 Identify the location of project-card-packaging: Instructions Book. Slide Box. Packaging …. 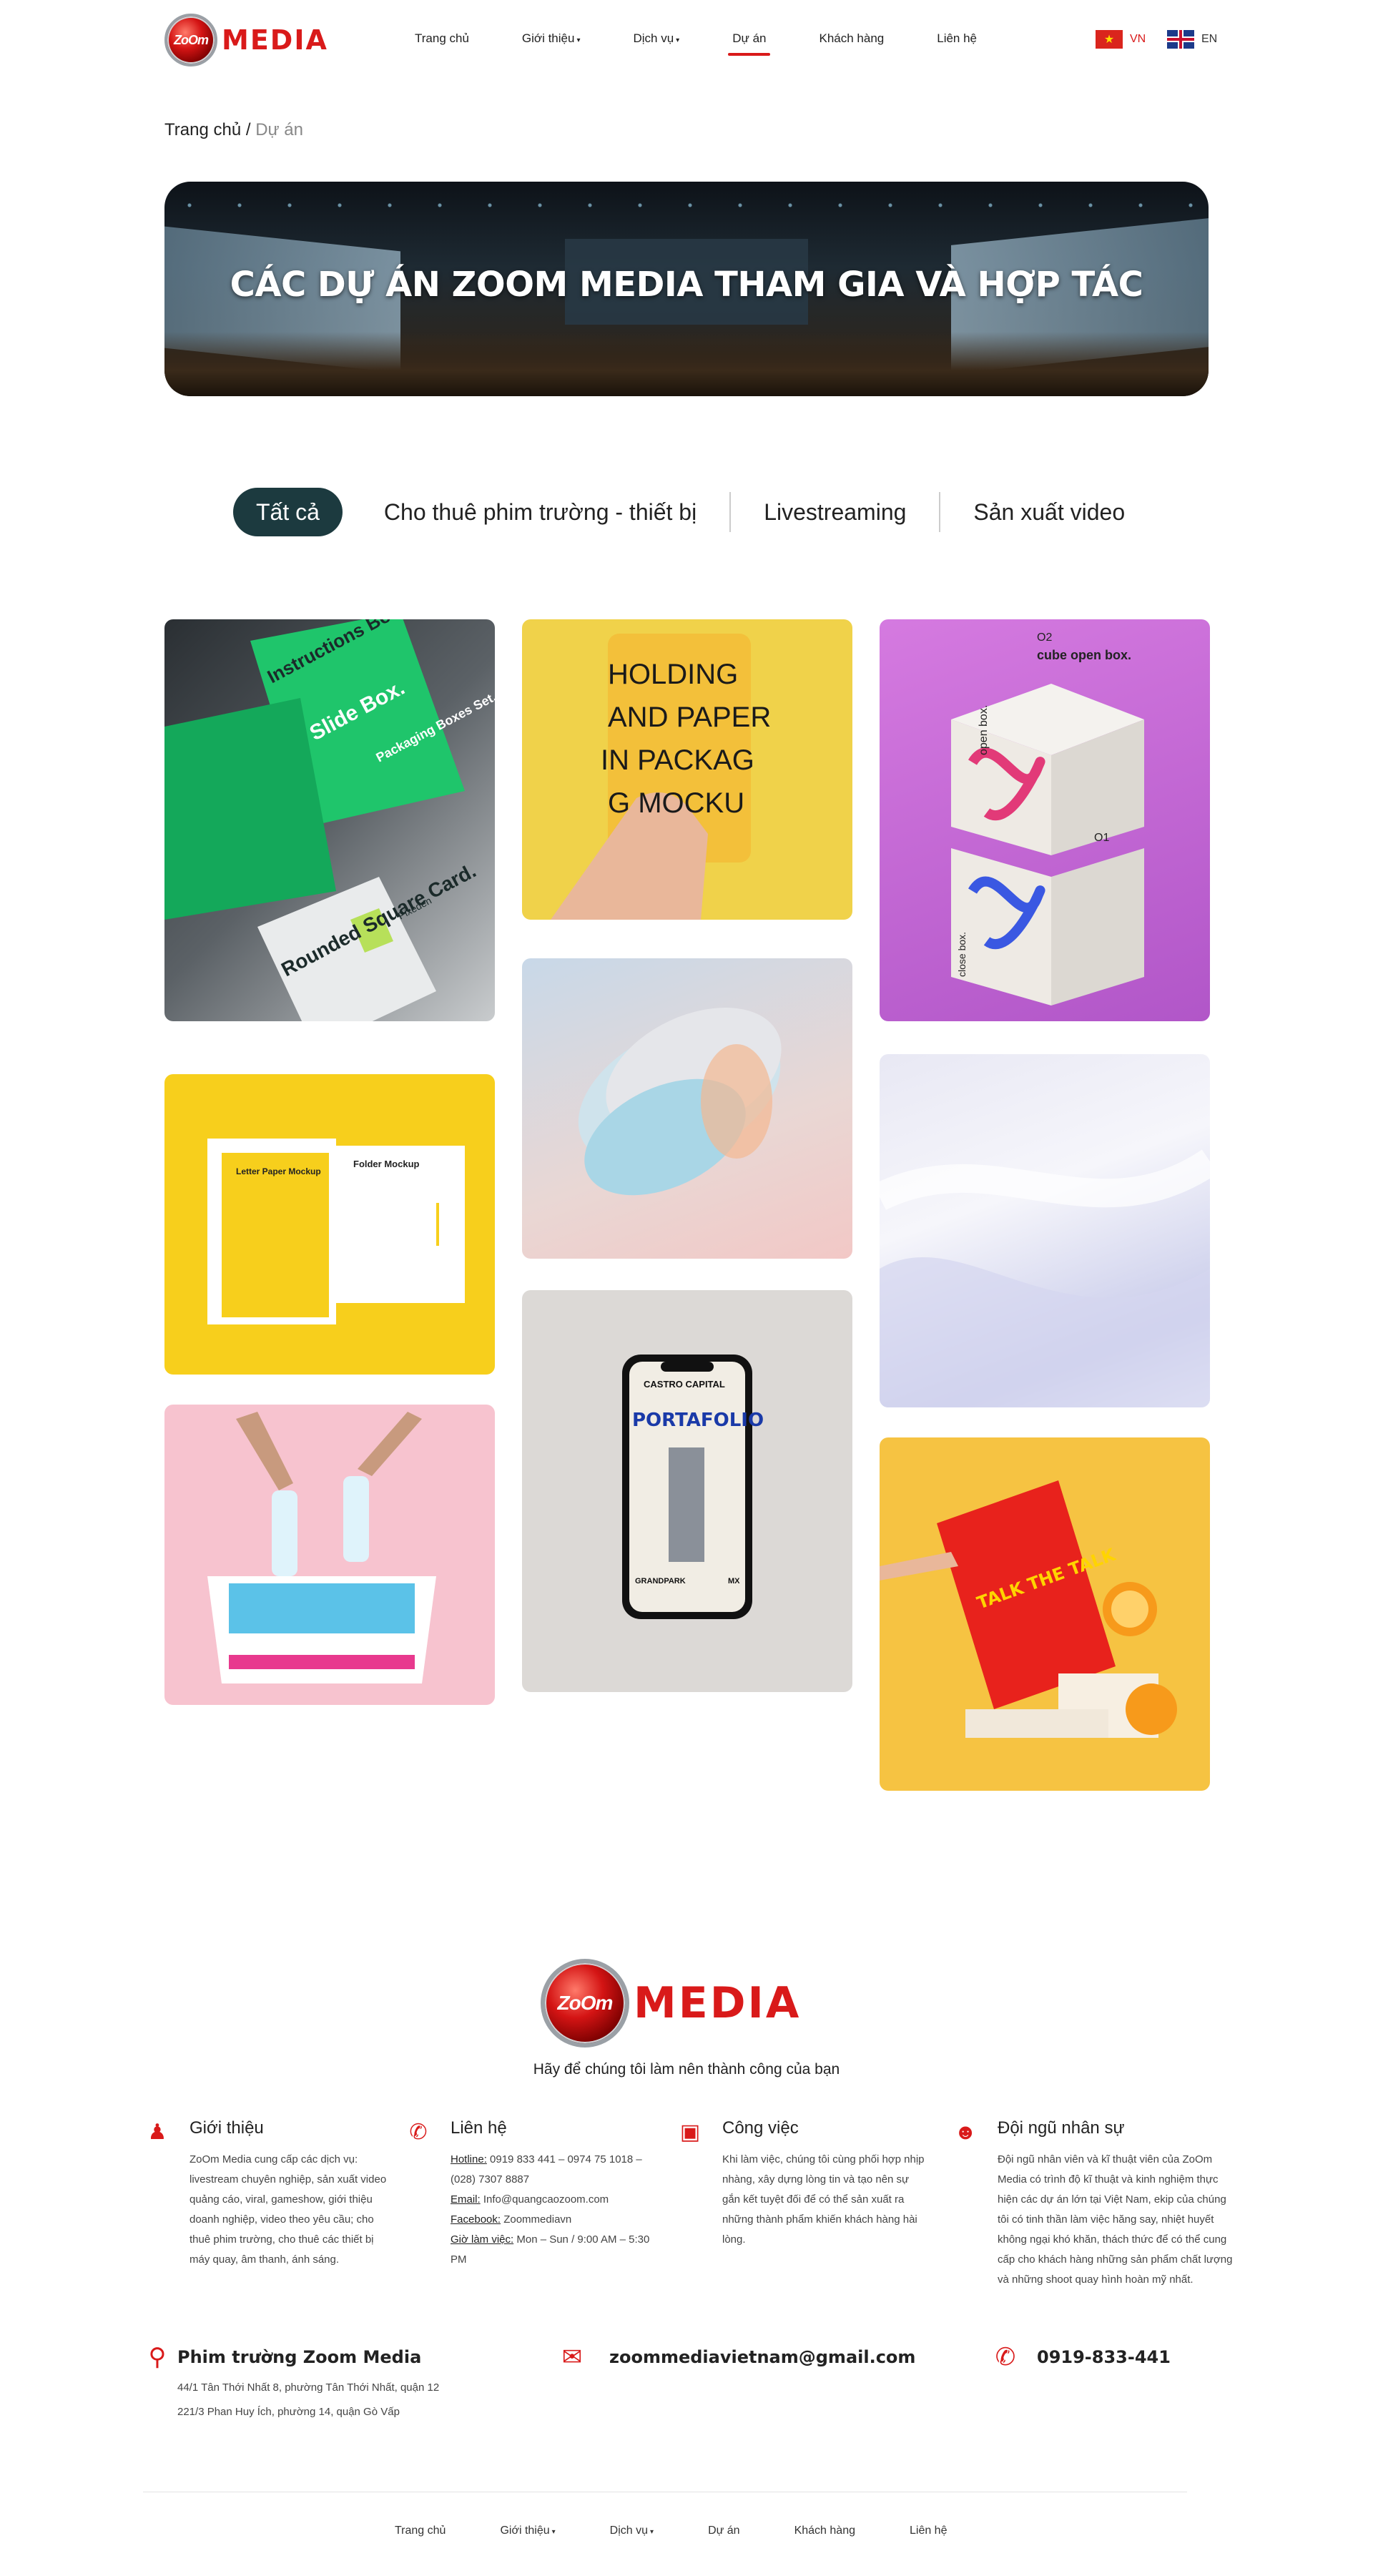
(329, 820).